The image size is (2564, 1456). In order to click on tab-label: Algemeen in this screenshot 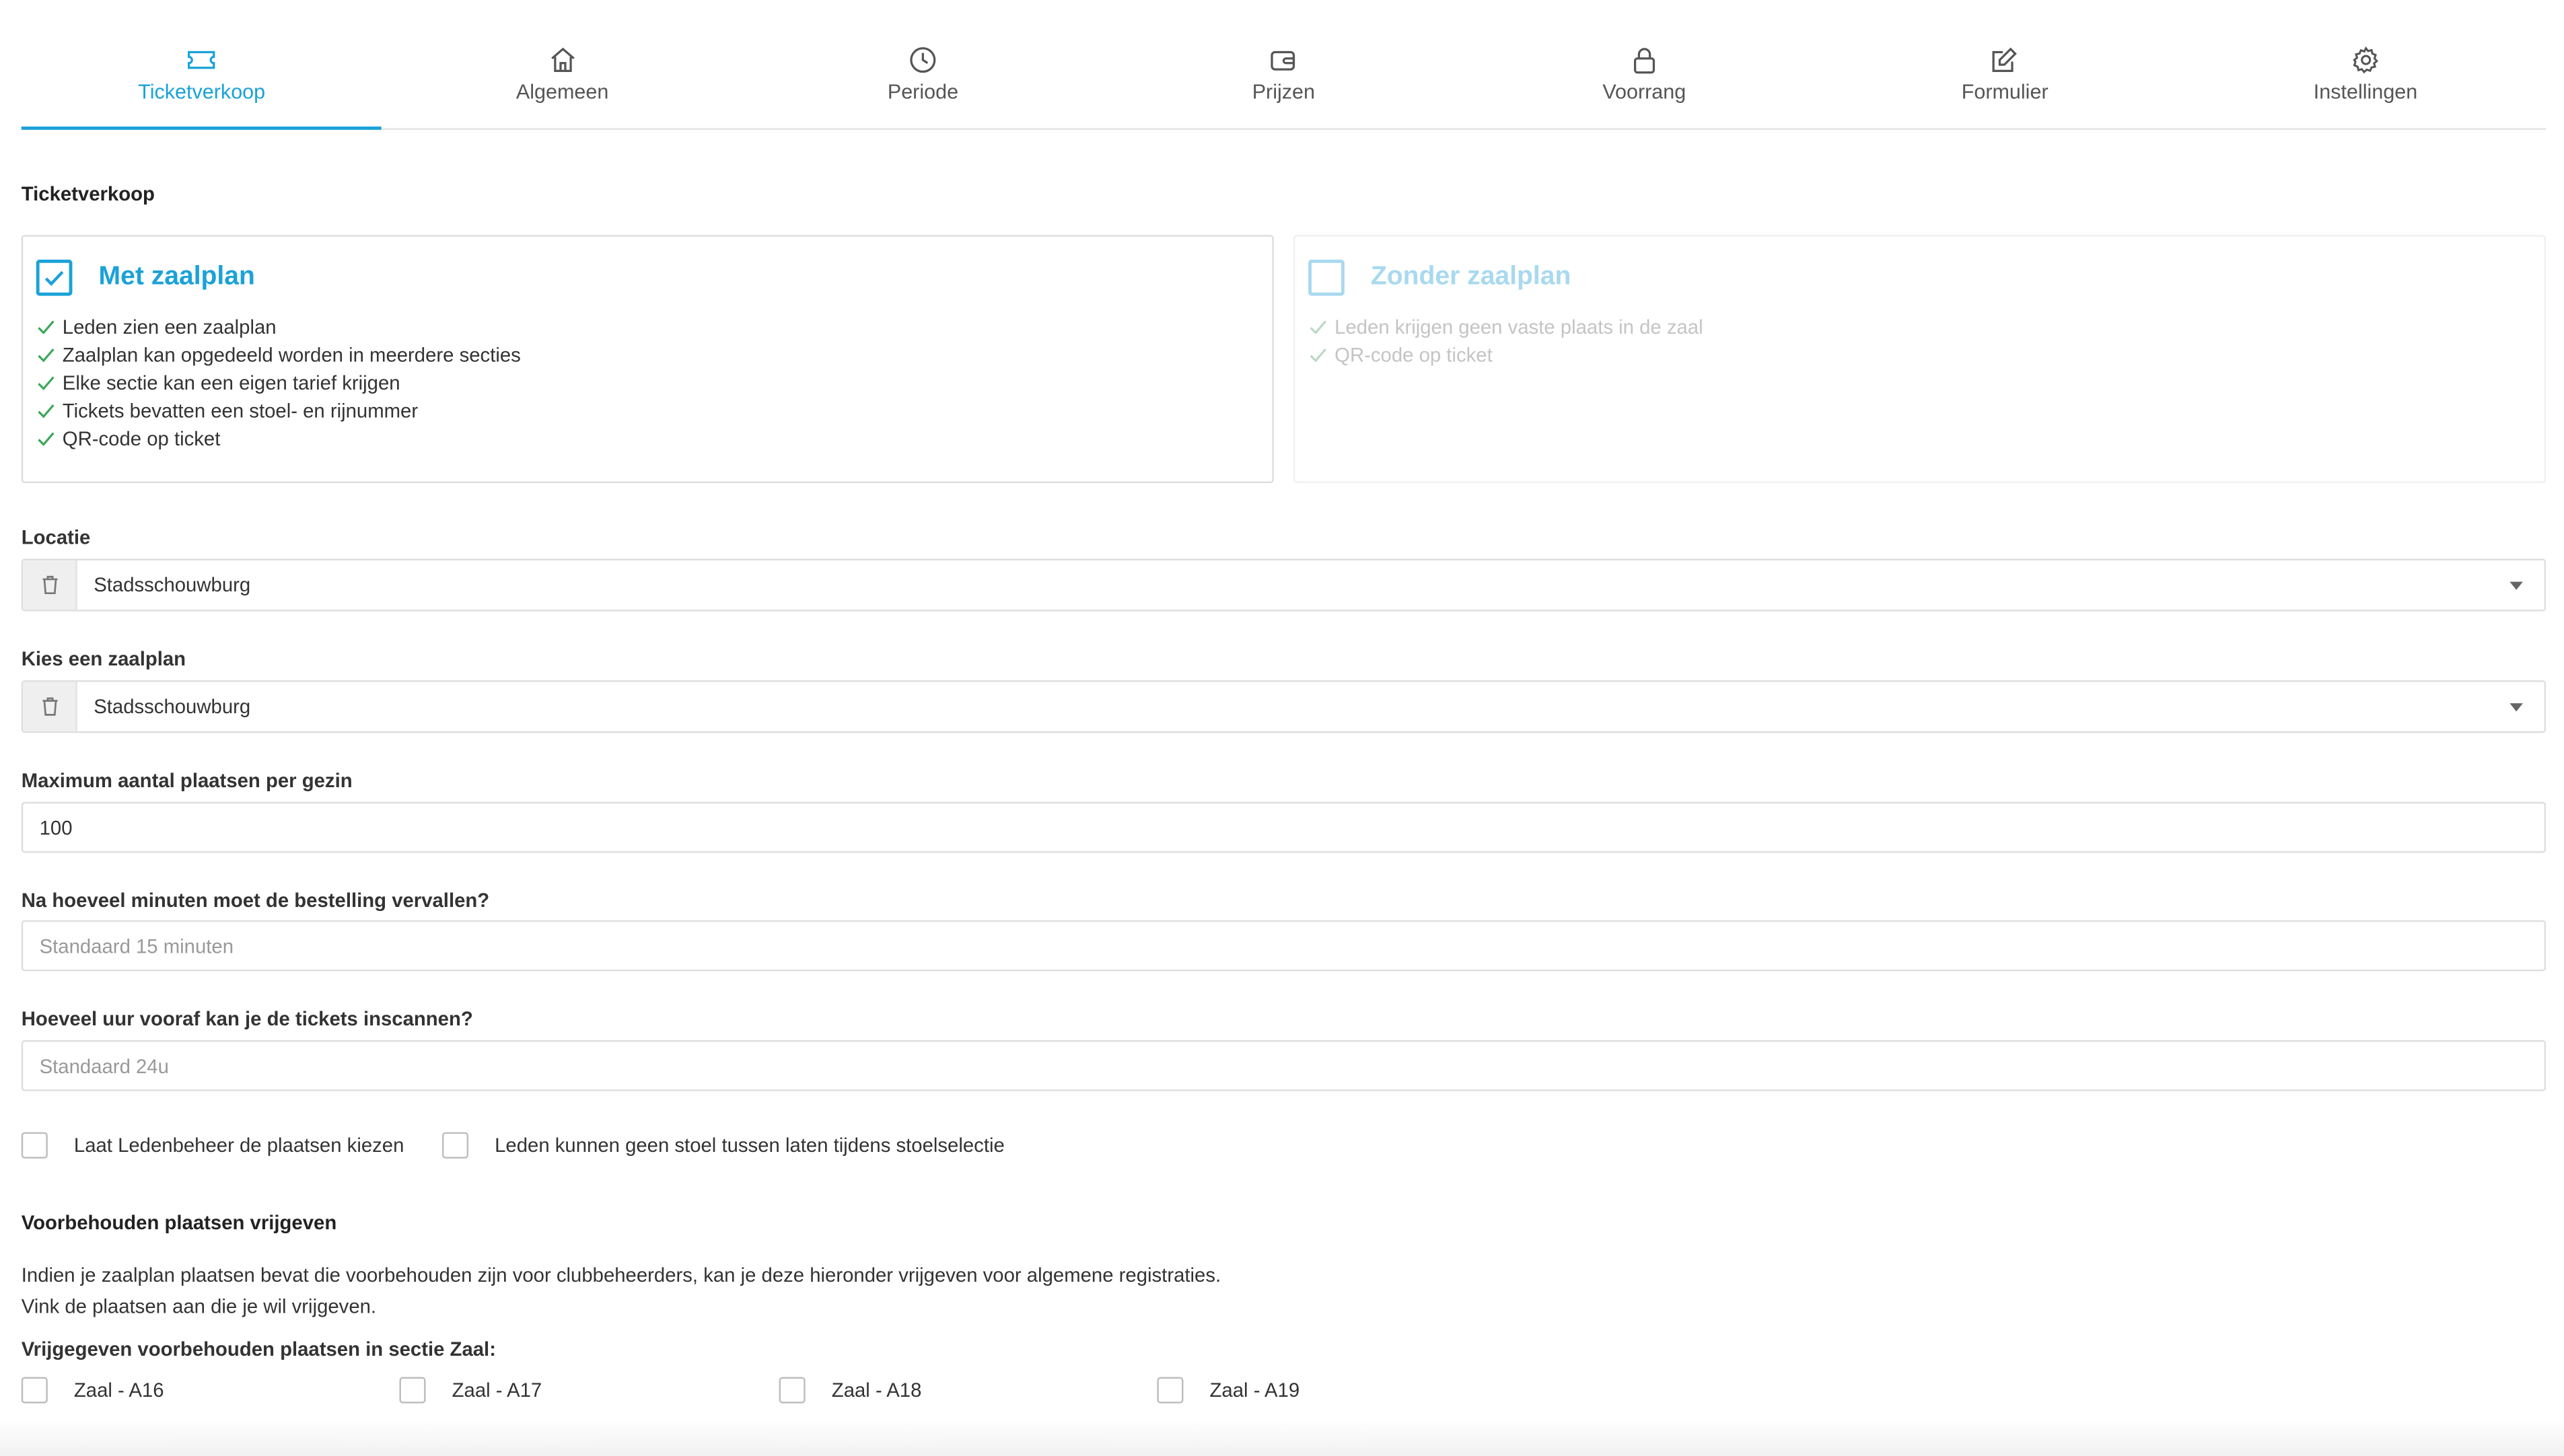, I will do `click(562, 92)`.